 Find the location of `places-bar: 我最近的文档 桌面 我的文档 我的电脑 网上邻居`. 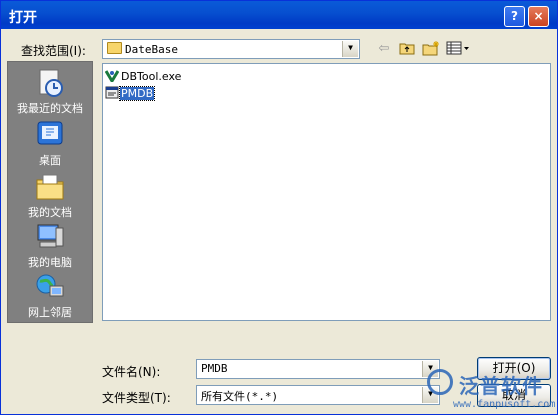

places-bar: 我最近的文档 桌面 我的文档 我的电脑 网上邻居 is located at coordinates (50, 192).